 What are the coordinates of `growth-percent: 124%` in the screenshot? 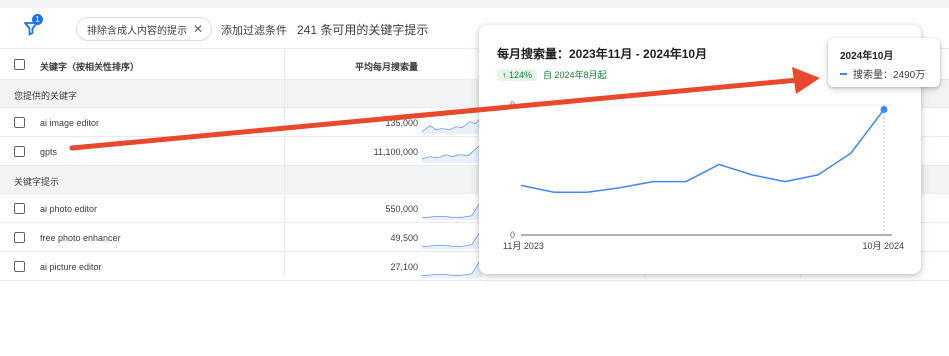 It's located at (521, 74).